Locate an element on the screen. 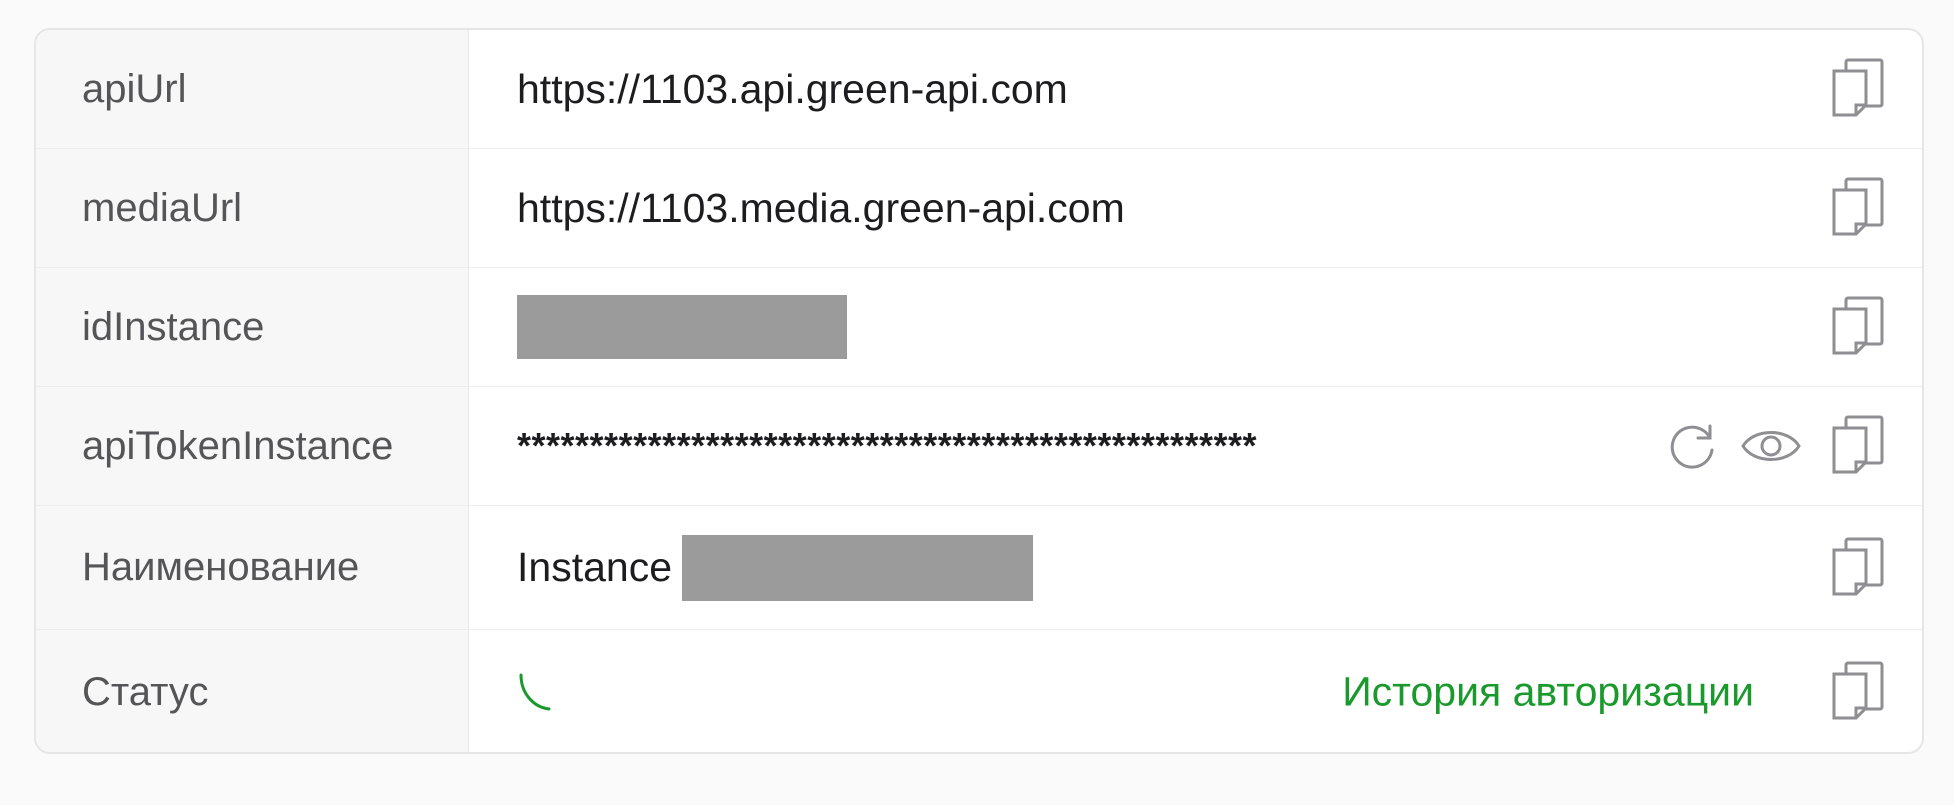  auth-history-link: История авторизации is located at coordinates (1548, 692).